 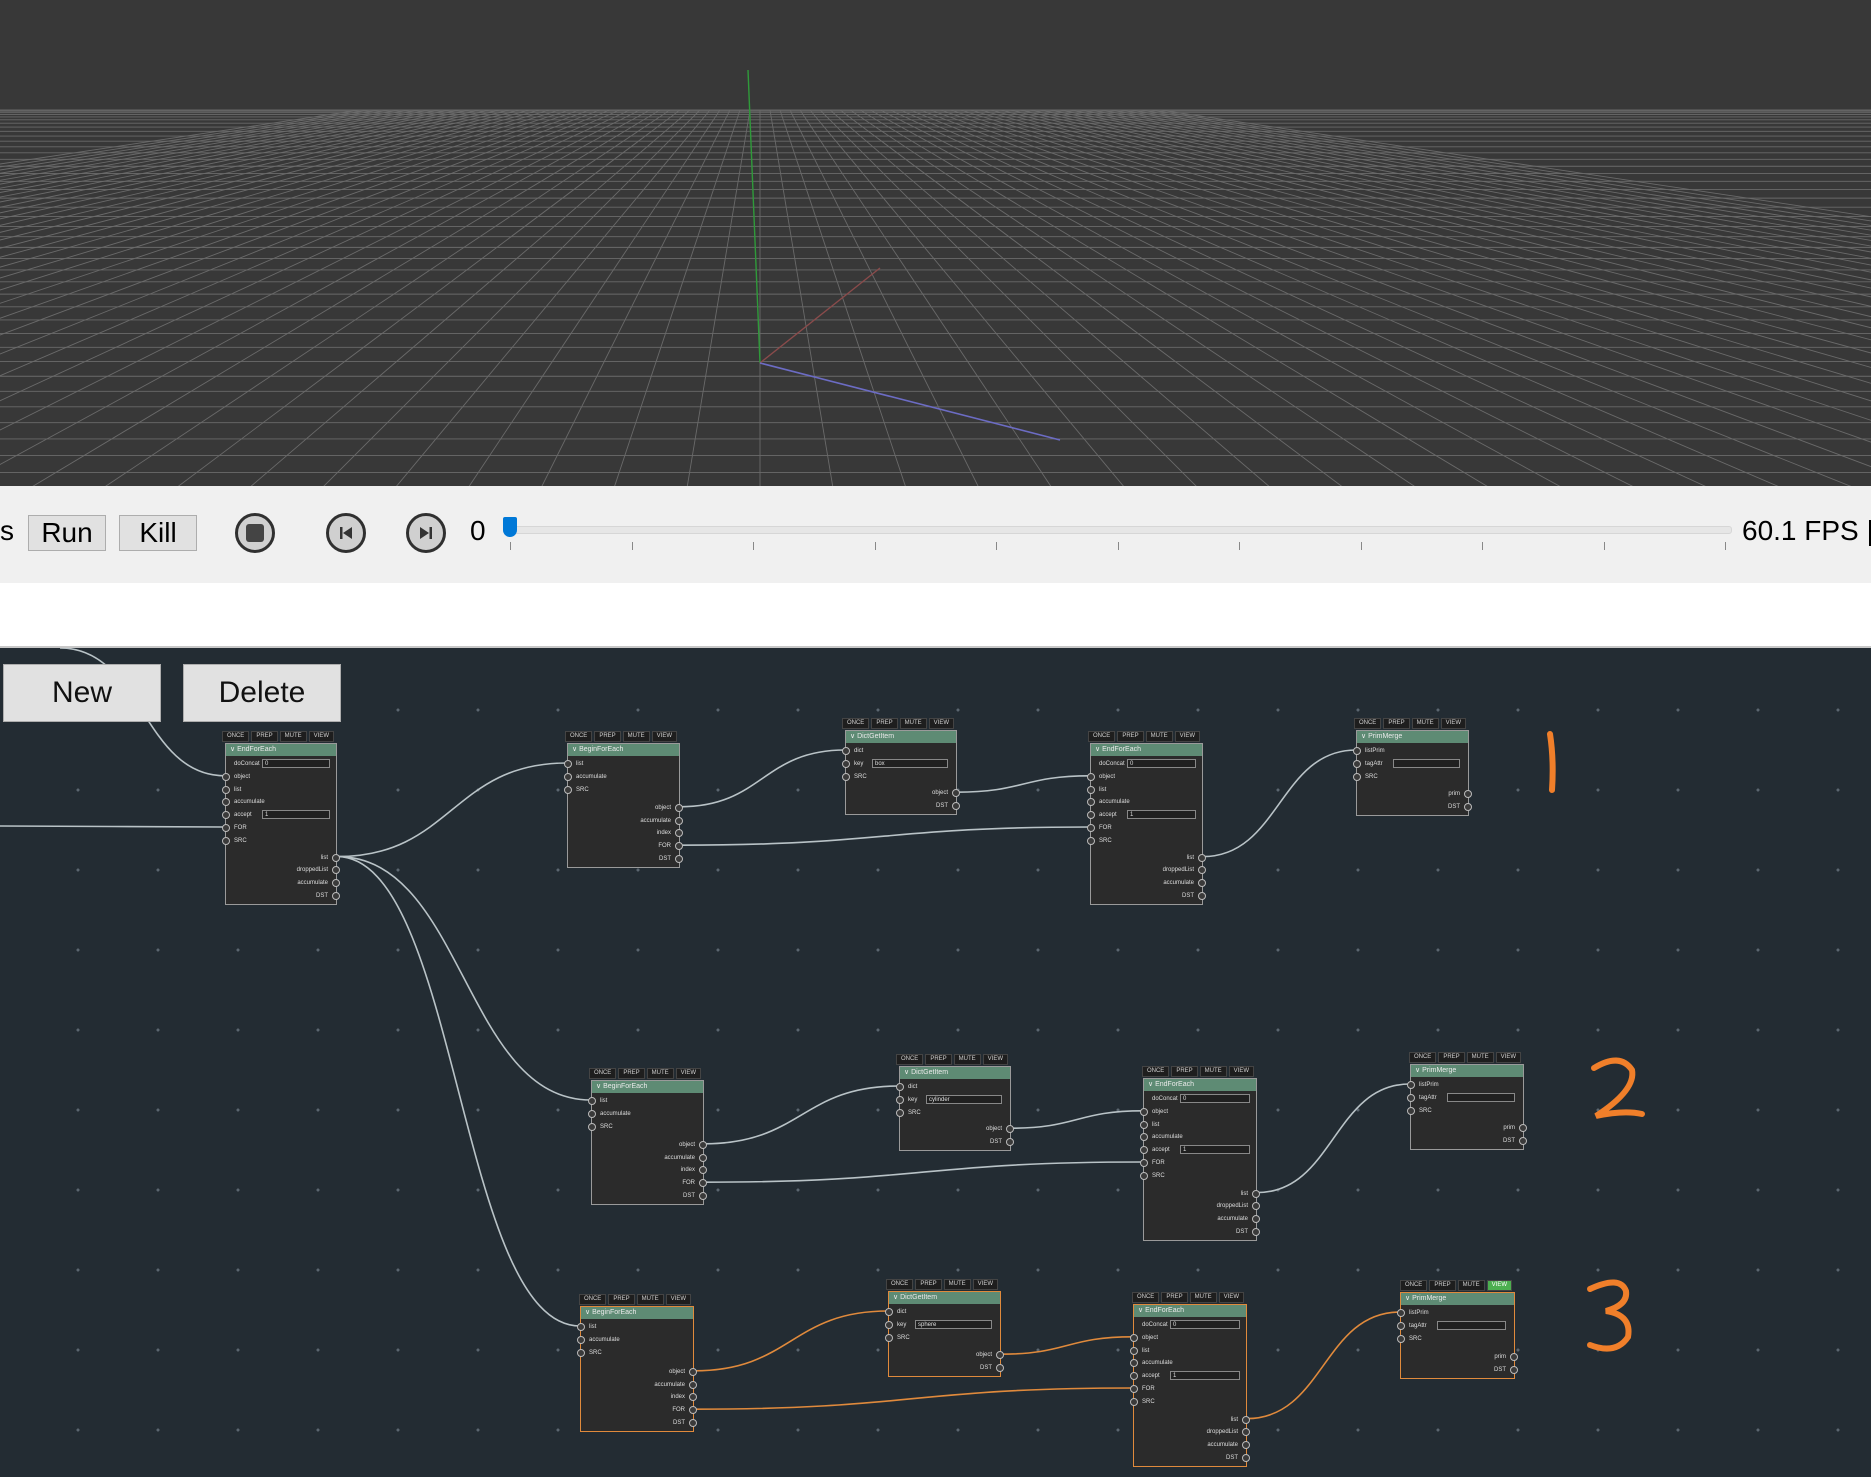 What do you see at coordinates (910, 763) in the screenshot?
I see `field-key: box` at bounding box center [910, 763].